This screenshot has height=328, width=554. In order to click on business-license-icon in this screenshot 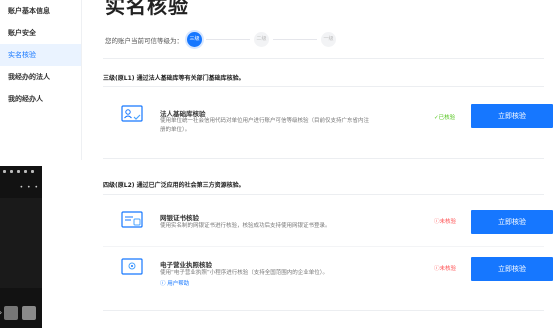, I will do `click(132, 266)`.